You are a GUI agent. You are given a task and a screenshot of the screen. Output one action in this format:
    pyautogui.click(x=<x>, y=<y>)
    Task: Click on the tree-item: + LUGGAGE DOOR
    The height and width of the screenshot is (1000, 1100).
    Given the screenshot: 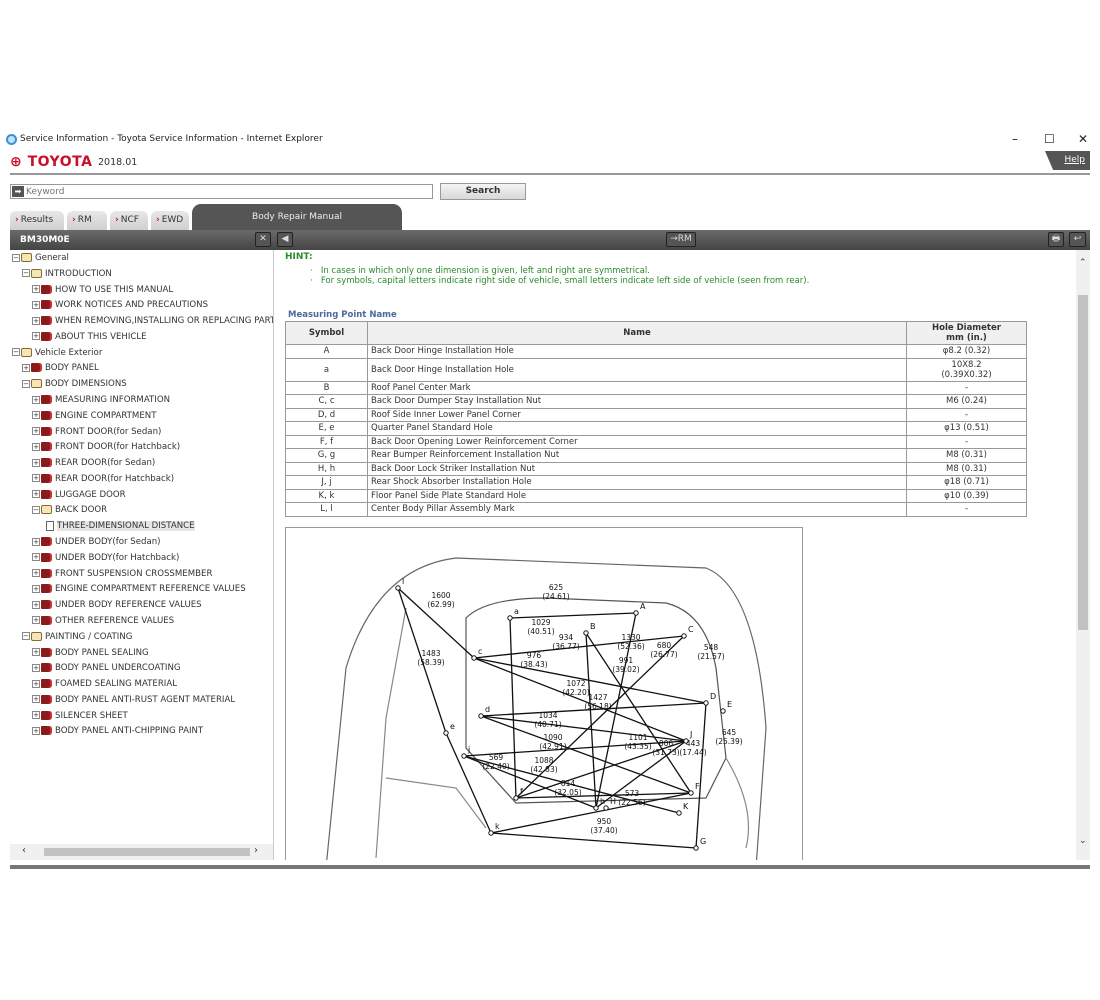 What is the action you would take?
    pyautogui.click(x=79, y=495)
    